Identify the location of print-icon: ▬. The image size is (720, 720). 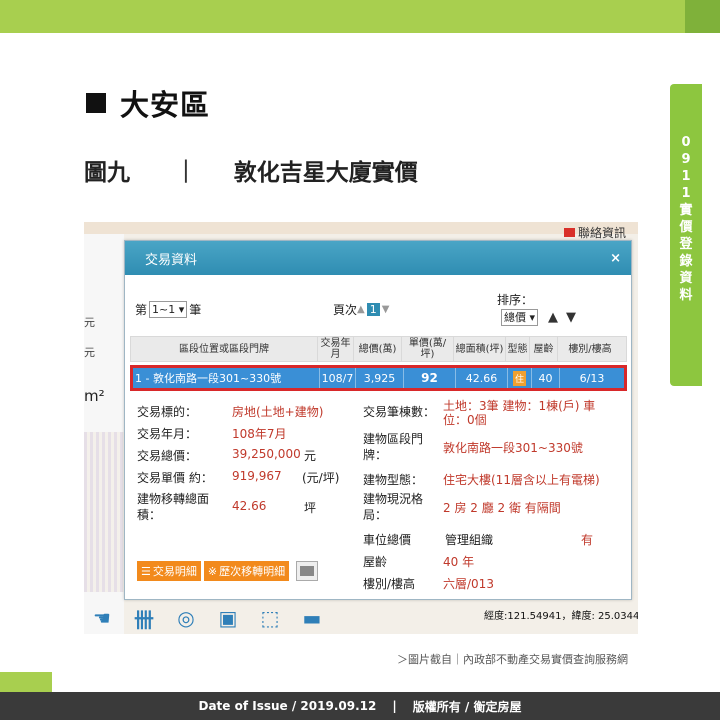
(312, 618).